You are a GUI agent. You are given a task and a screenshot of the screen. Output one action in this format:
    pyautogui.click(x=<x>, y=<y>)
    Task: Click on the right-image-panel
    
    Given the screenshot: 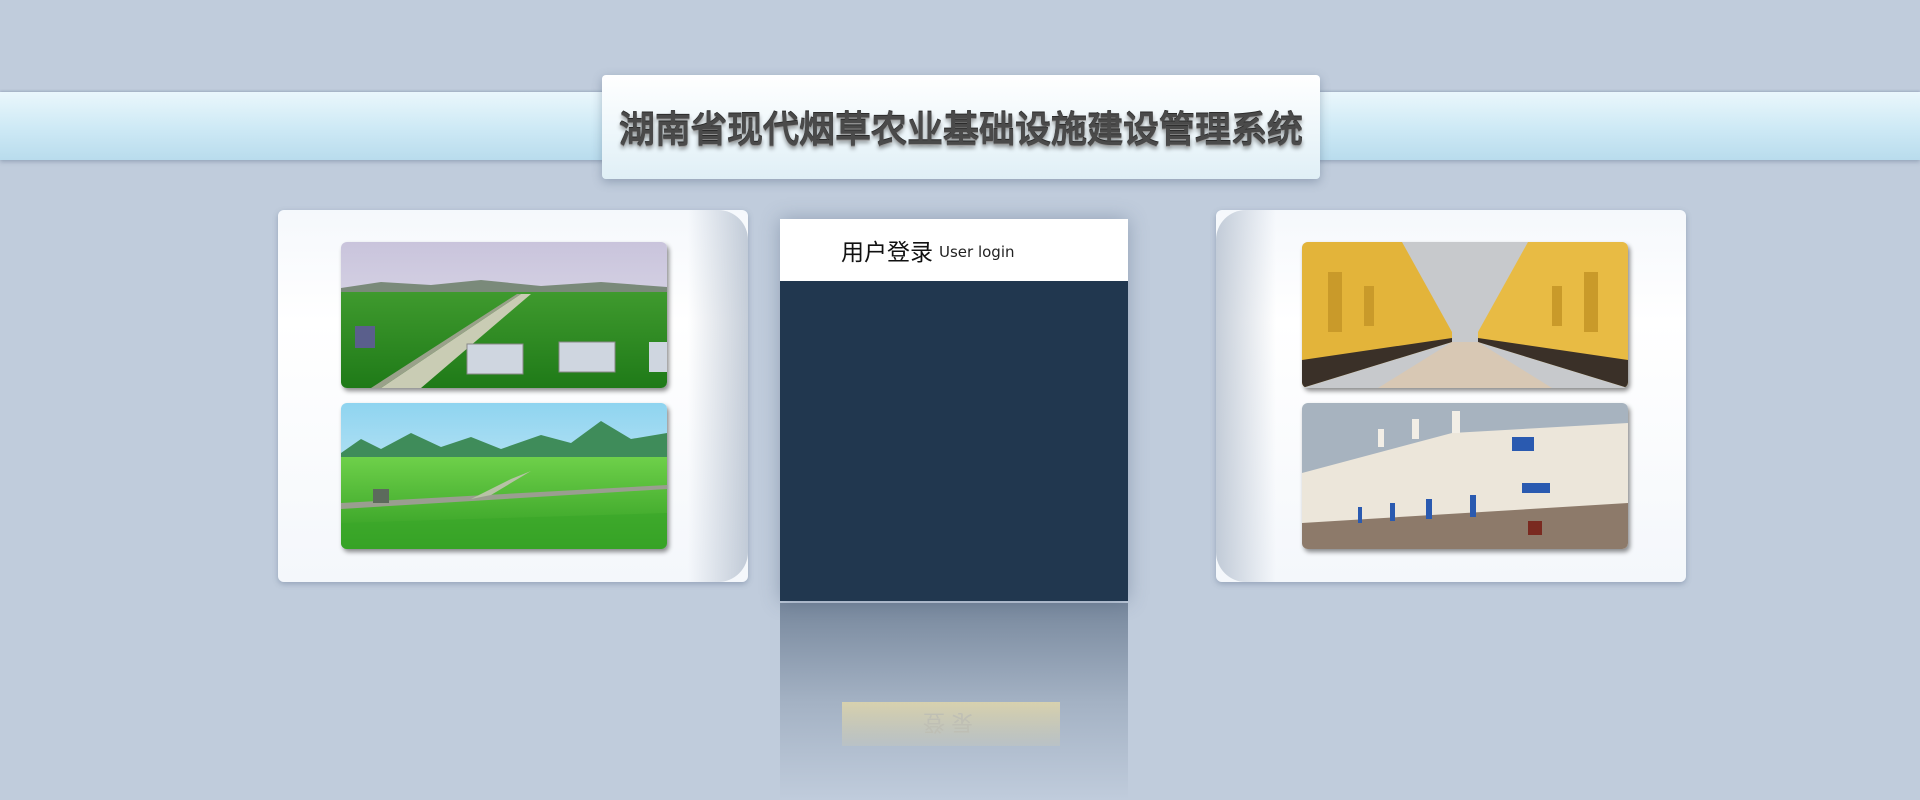 What is the action you would take?
    pyautogui.click(x=1451, y=396)
    